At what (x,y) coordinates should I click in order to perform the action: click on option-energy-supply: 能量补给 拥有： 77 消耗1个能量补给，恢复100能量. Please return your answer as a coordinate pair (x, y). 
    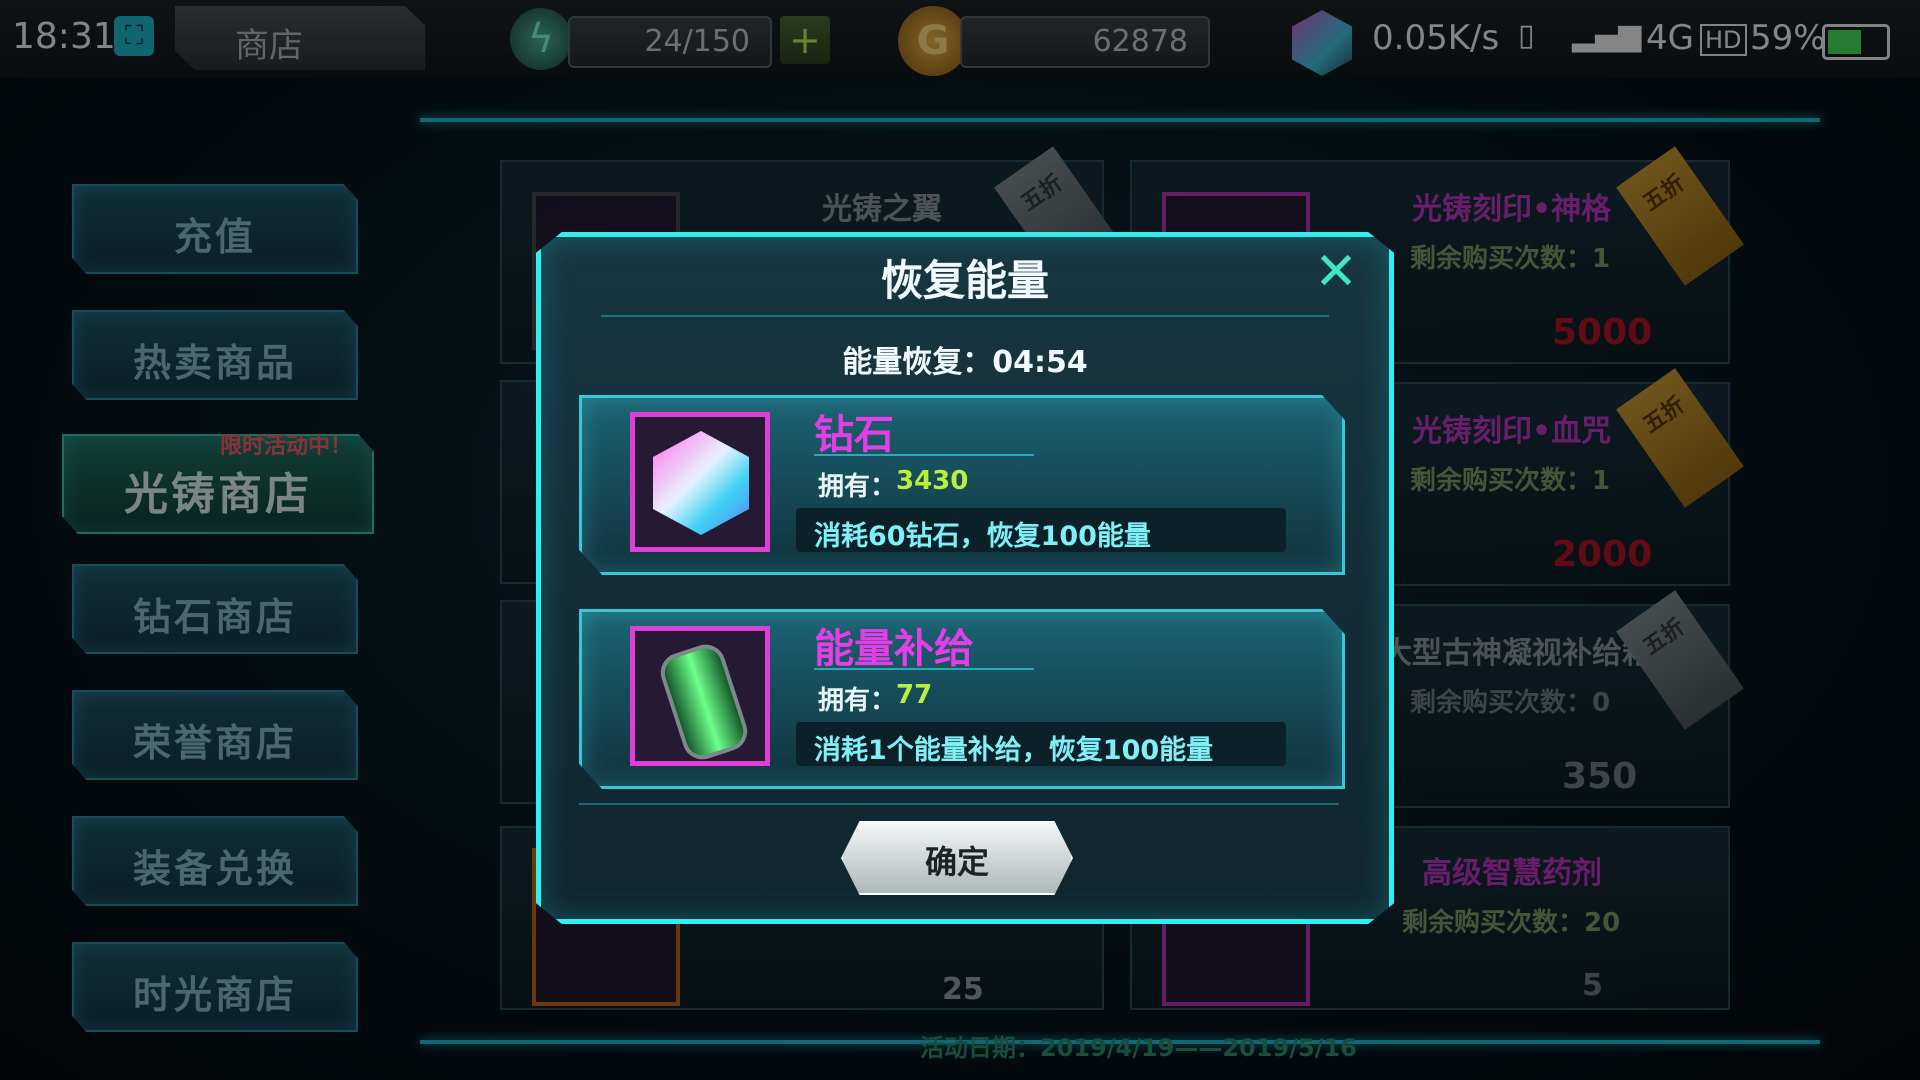
    Looking at the image, I should click on (962, 699).